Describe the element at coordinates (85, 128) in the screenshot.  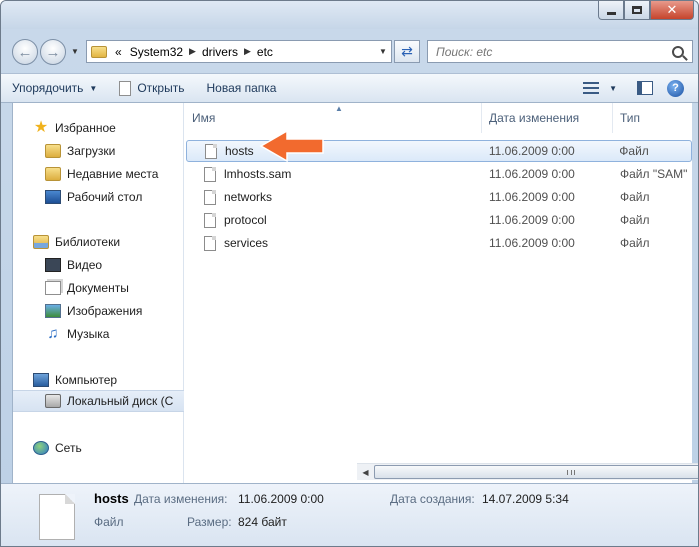
I see `nav-favorites-label: Избранное` at that location.